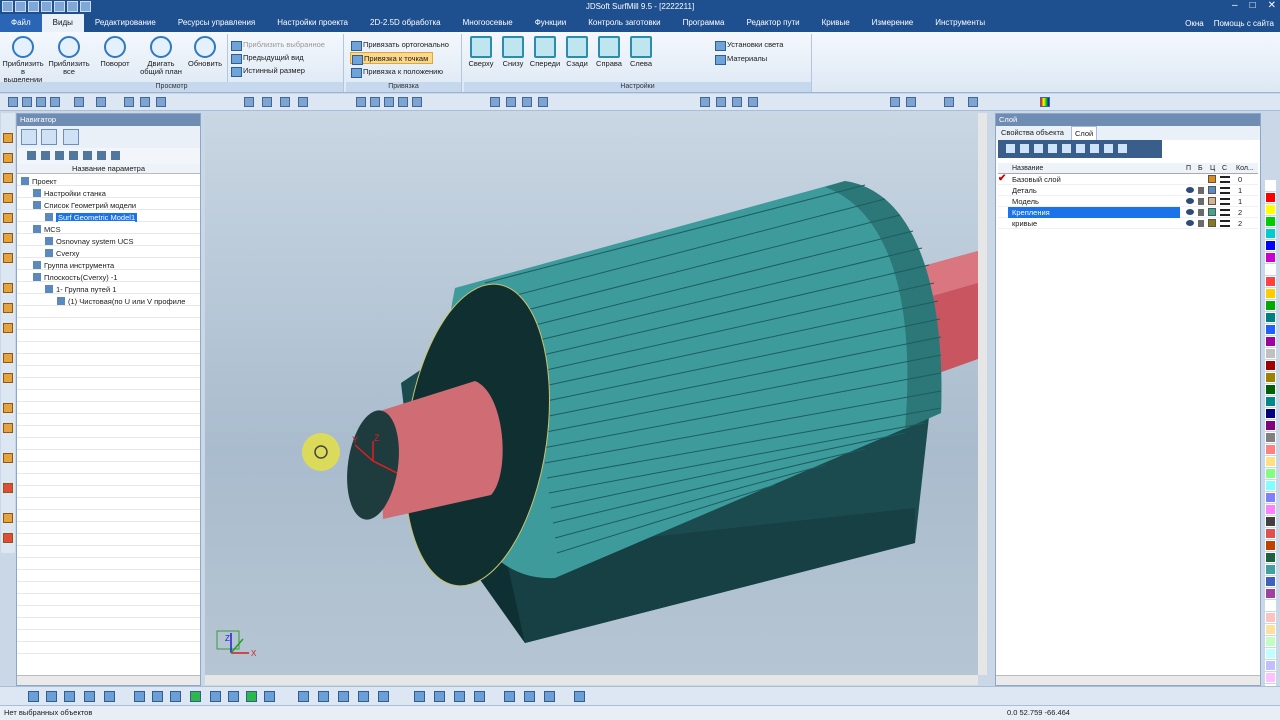 This screenshot has width=1280, height=720. Describe the element at coordinates (1224, 168) in the screenshot. I see `col-s: С` at that location.